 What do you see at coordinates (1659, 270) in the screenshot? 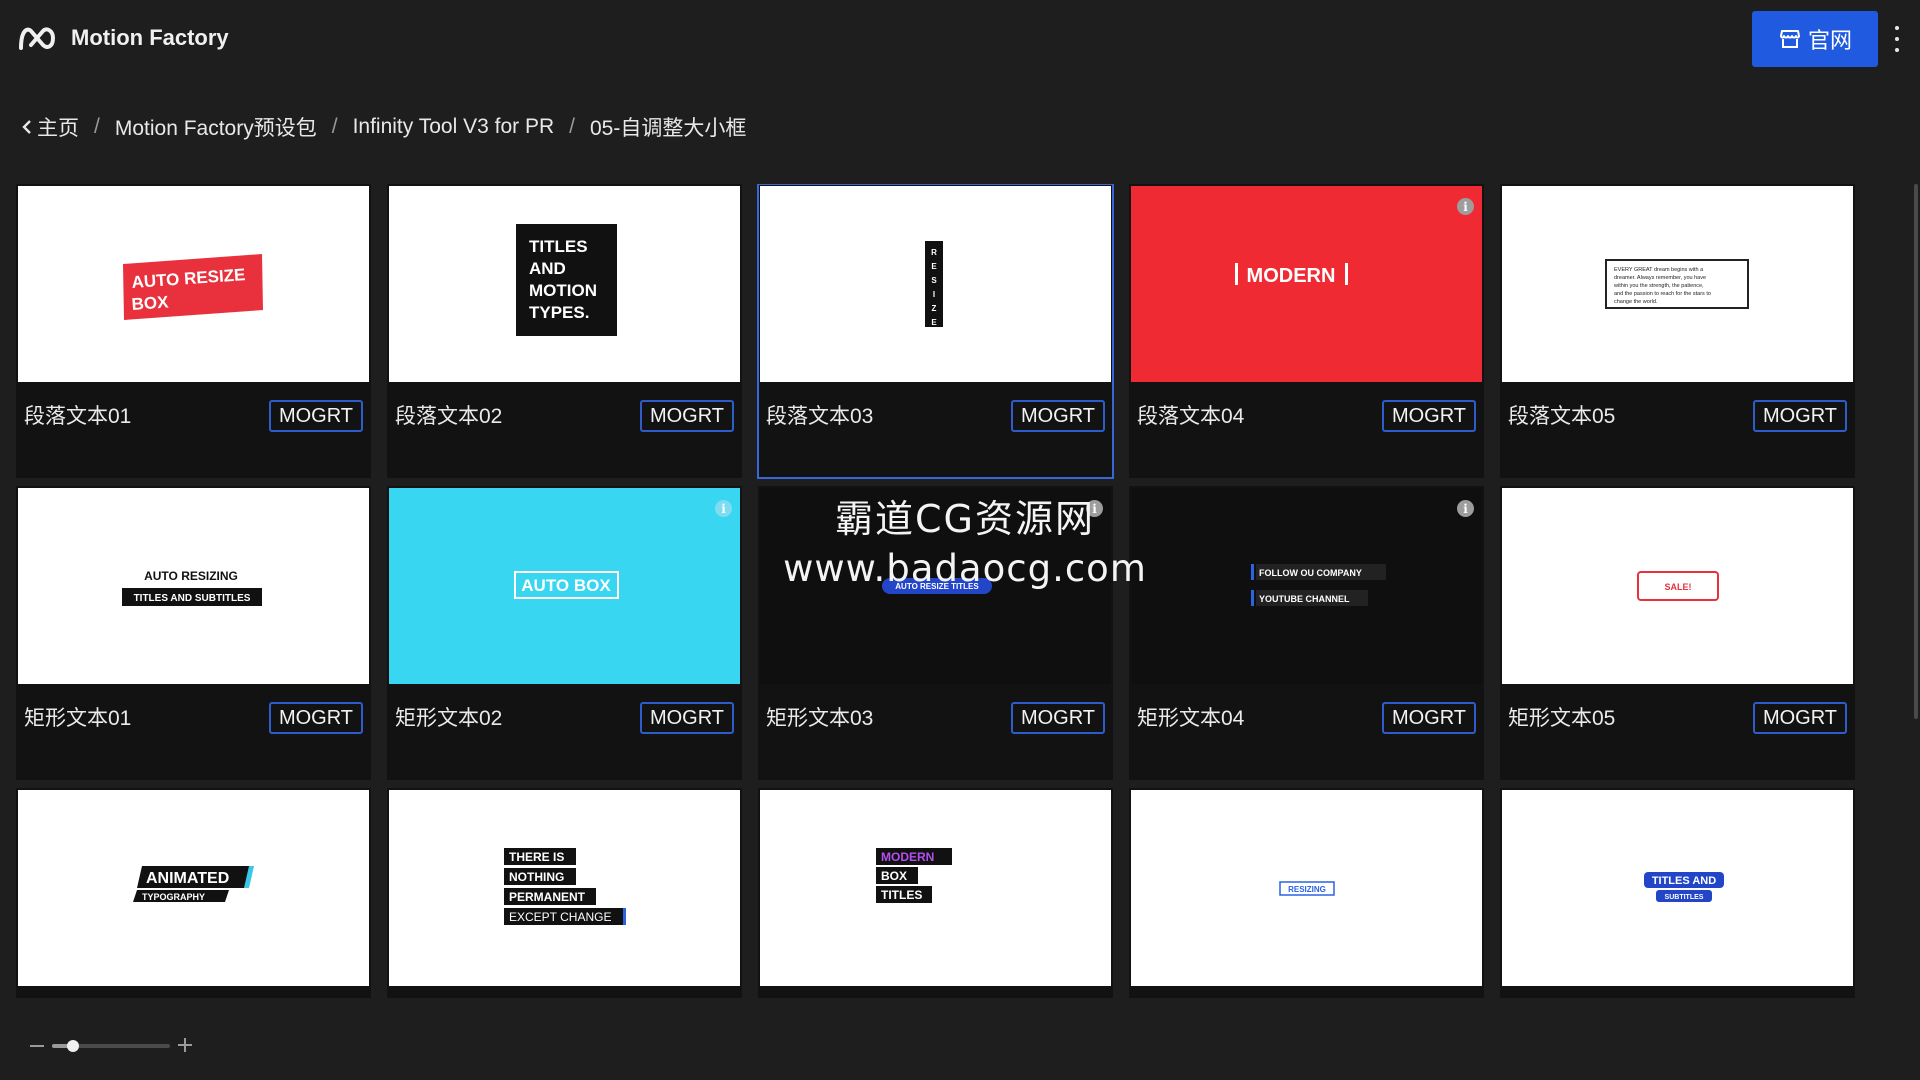
I see `thumb-text: EVERY GREAT dream begins with a` at bounding box center [1659, 270].